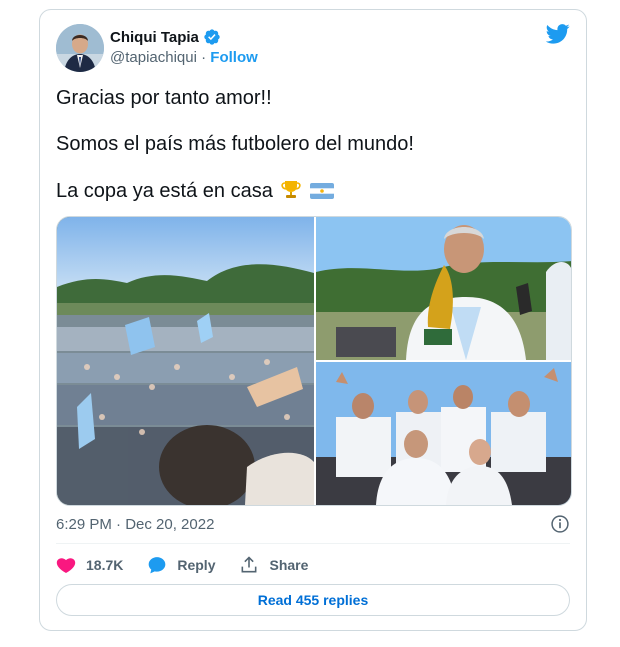 Image resolution: width=620 pixels, height=647 pixels. I want to click on share-label: Share, so click(289, 565).